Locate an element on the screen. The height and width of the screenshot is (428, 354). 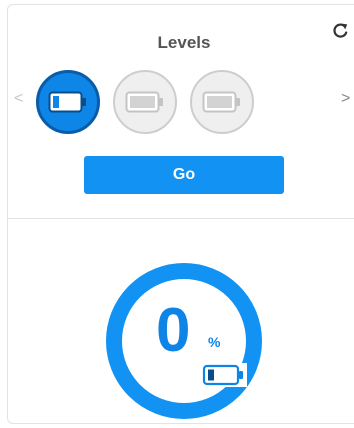
section-divider is located at coordinates (180, 218).